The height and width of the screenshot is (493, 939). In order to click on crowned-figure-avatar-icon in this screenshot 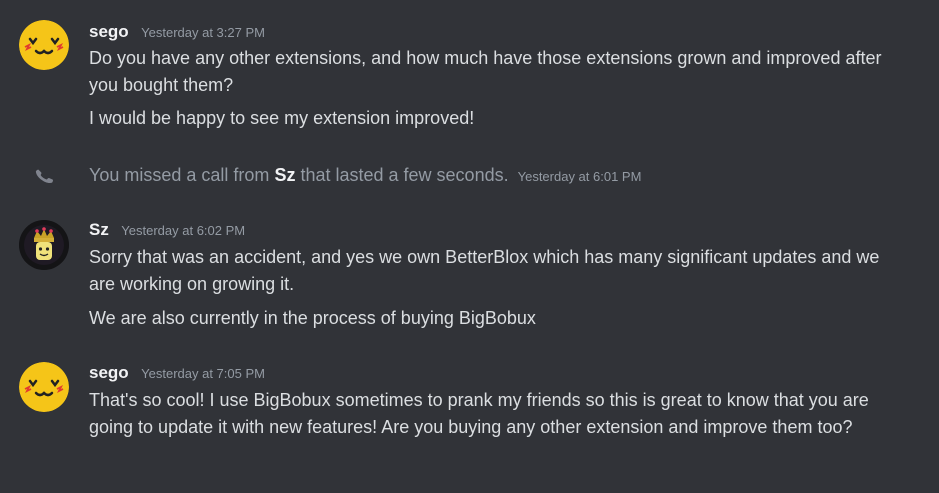, I will do `click(44, 245)`.